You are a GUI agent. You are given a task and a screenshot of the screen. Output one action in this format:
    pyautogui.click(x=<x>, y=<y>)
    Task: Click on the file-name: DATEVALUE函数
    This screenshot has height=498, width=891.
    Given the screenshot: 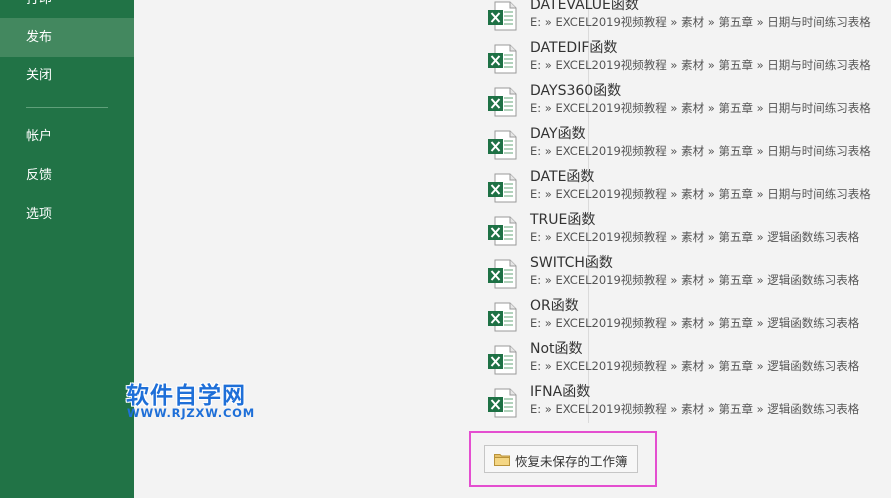 What is the action you would take?
    pyautogui.click(x=584, y=6)
    